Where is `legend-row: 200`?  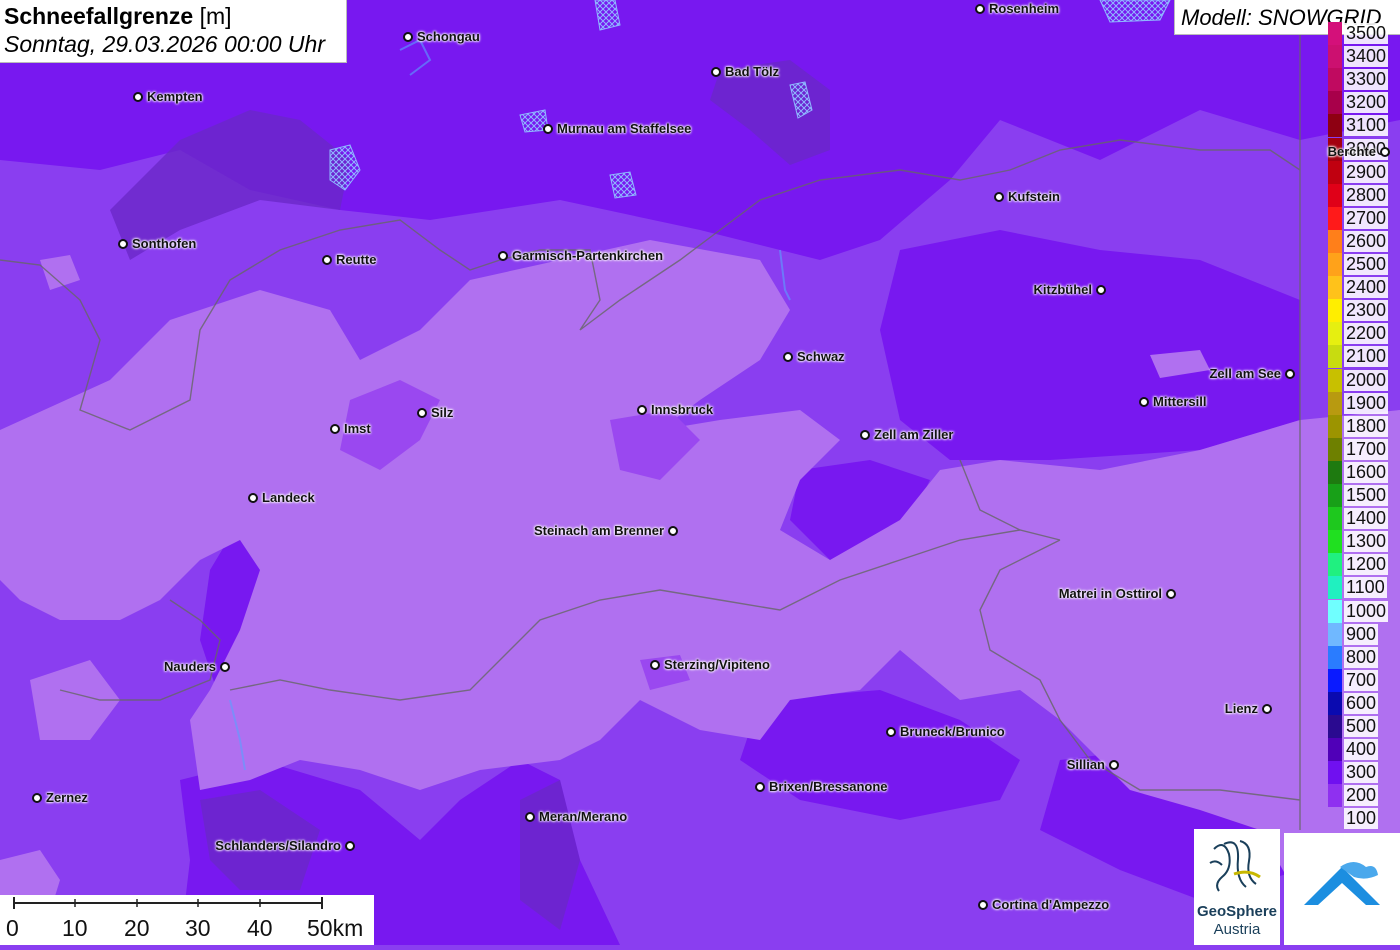 legend-row: 200 is located at coordinates (1364, 796).